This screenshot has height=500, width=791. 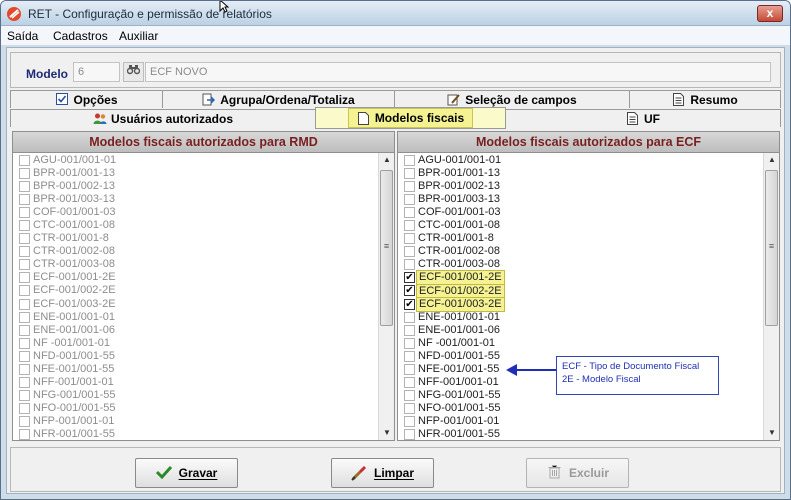 What do you see at coordinates (80, 36) in the screenshot?
I see `menu-cadastros: Cadastros` at bounding box center [80, 36].